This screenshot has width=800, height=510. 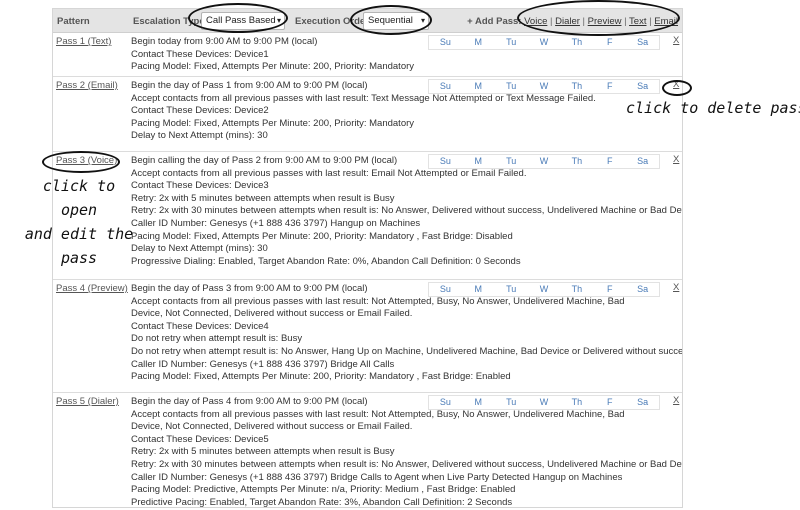 I want to click on pass-link: Pass 4 (Preview), so click(x=92, y=288).